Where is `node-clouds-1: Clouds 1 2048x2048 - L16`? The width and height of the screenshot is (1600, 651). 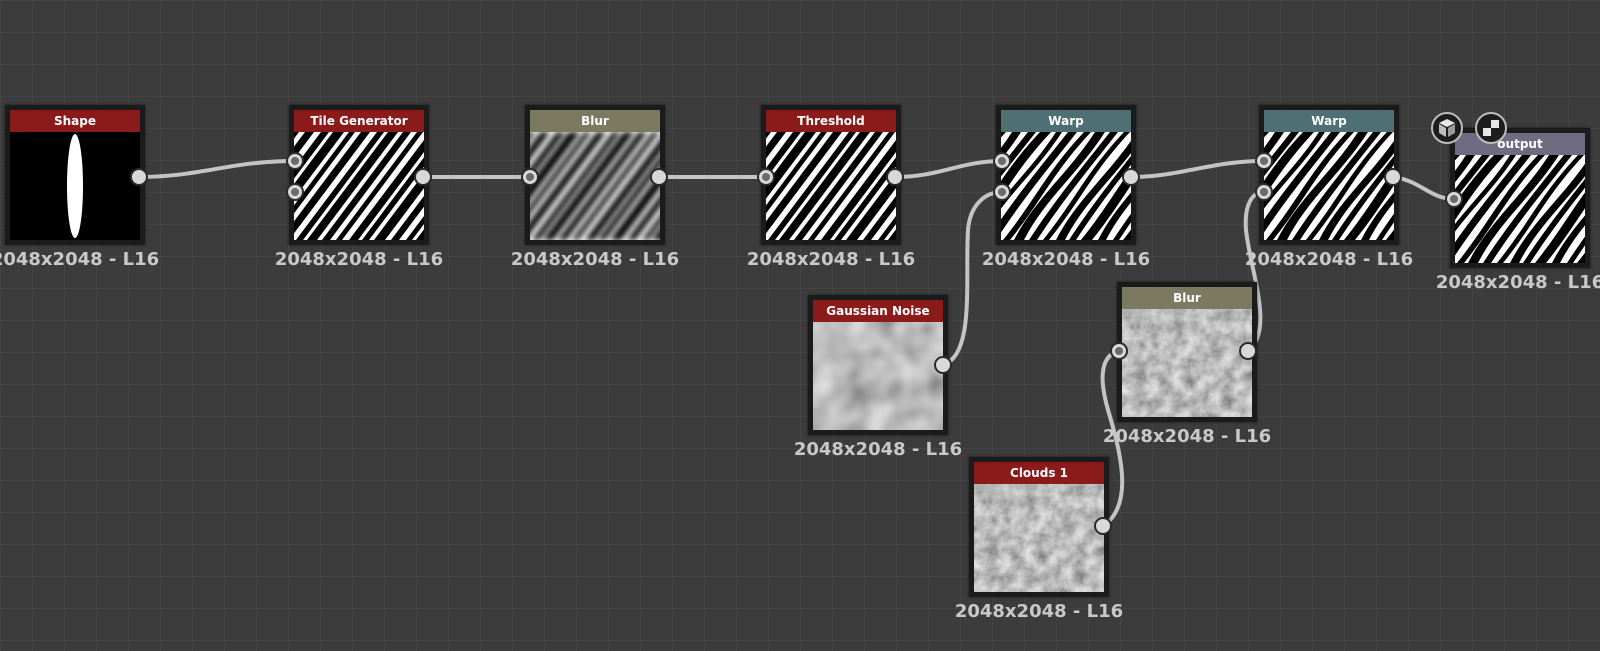
node-clouds-1: Clouds 1 2048x2048 - L16 is located at coordinates (1039, 545).